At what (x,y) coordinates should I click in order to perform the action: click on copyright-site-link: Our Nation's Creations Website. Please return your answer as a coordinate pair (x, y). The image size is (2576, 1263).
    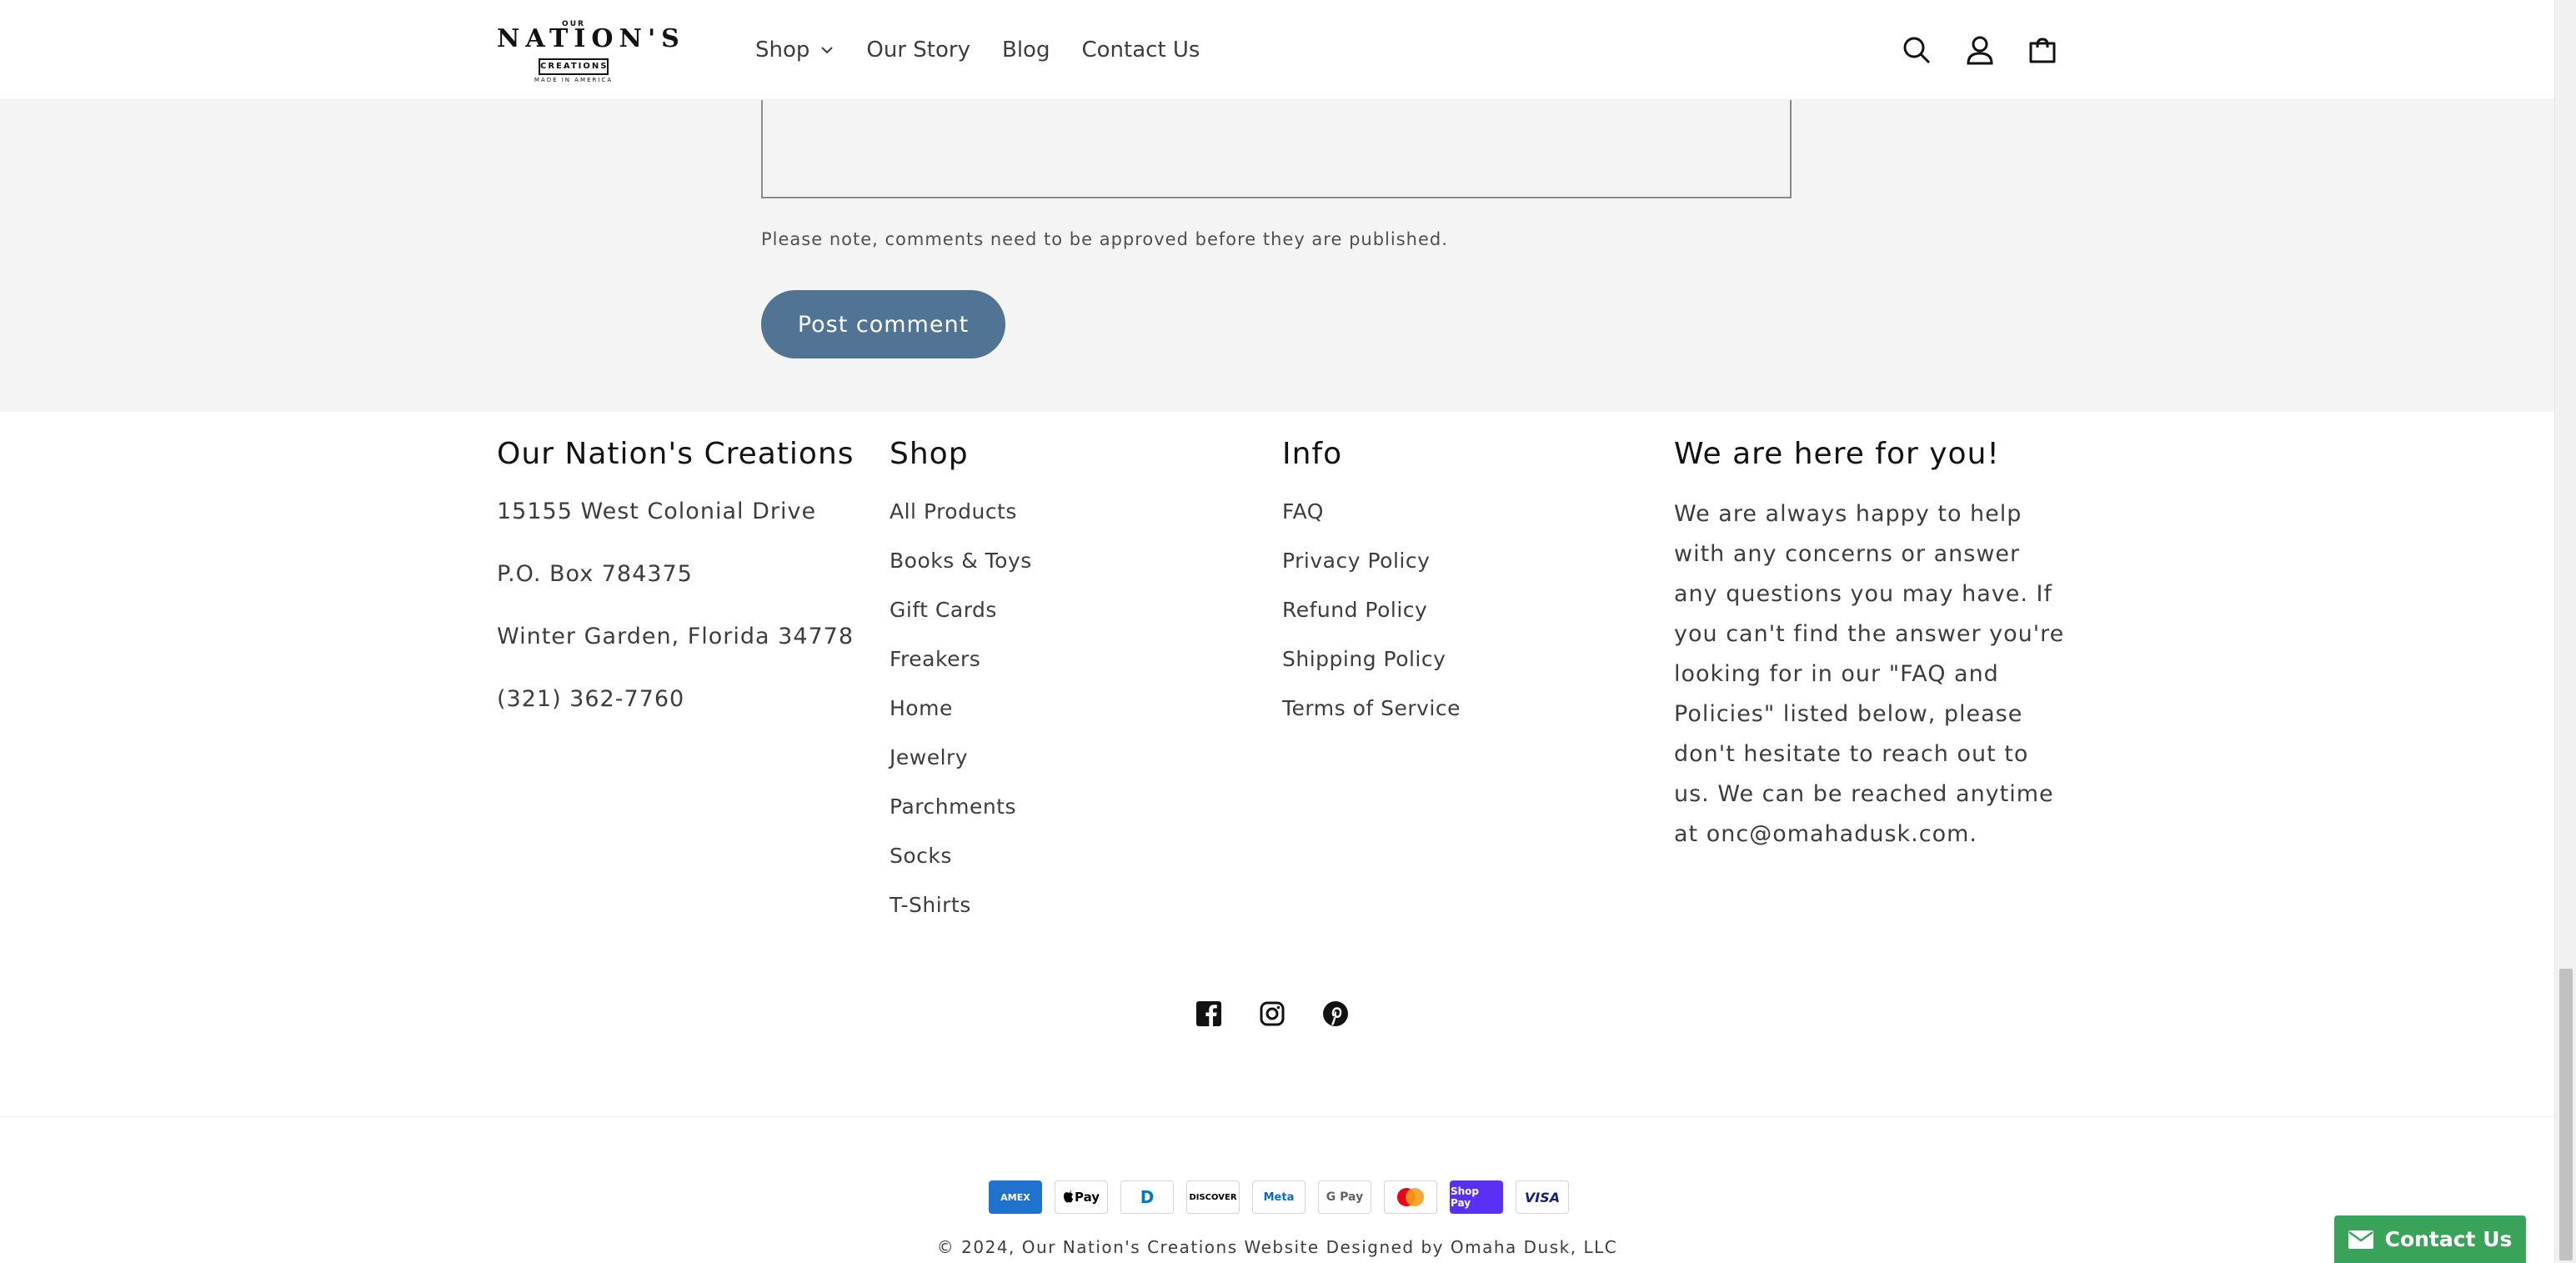
    Looking at the image, I should click on (1171, 1247).